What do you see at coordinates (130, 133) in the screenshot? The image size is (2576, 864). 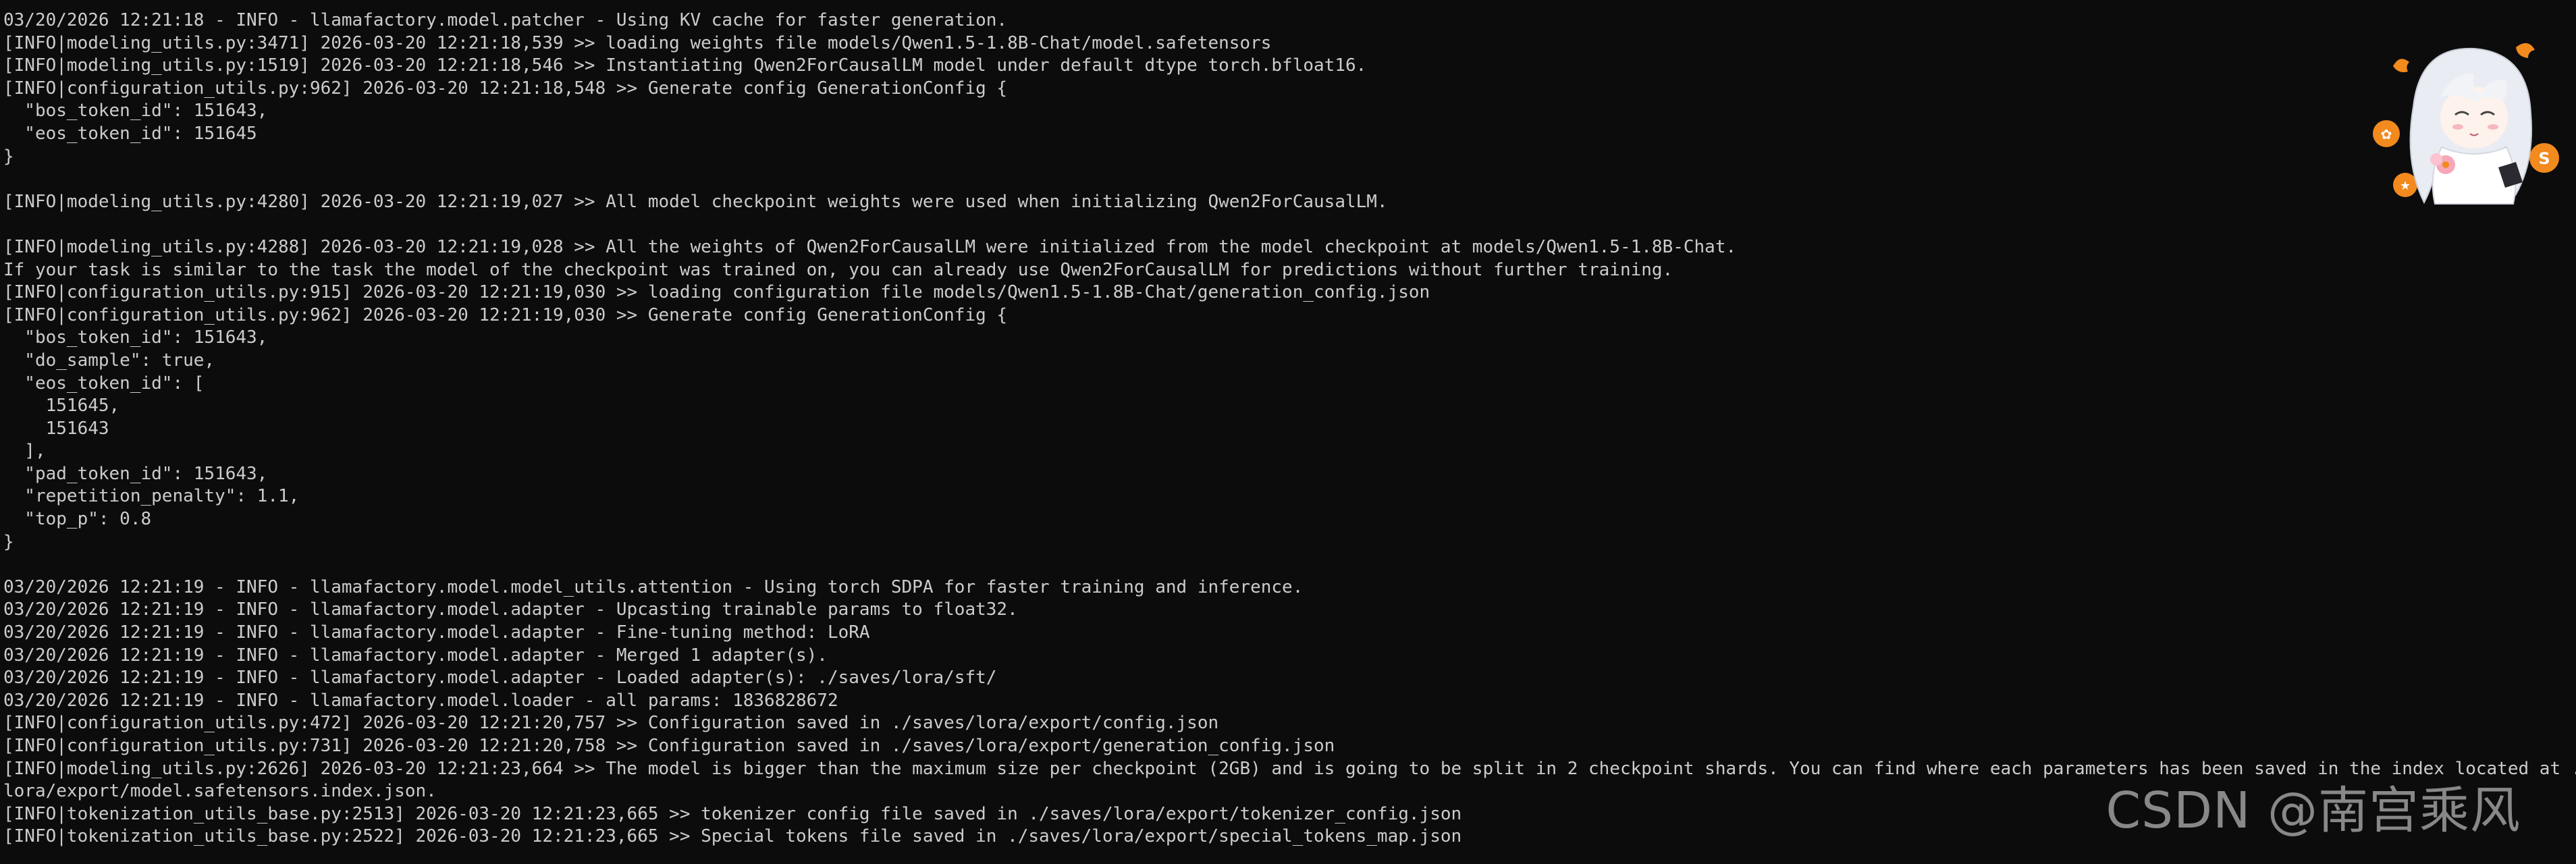 I see `log-line: "eos_token_id": 151645` at bounding box center [130, 133].